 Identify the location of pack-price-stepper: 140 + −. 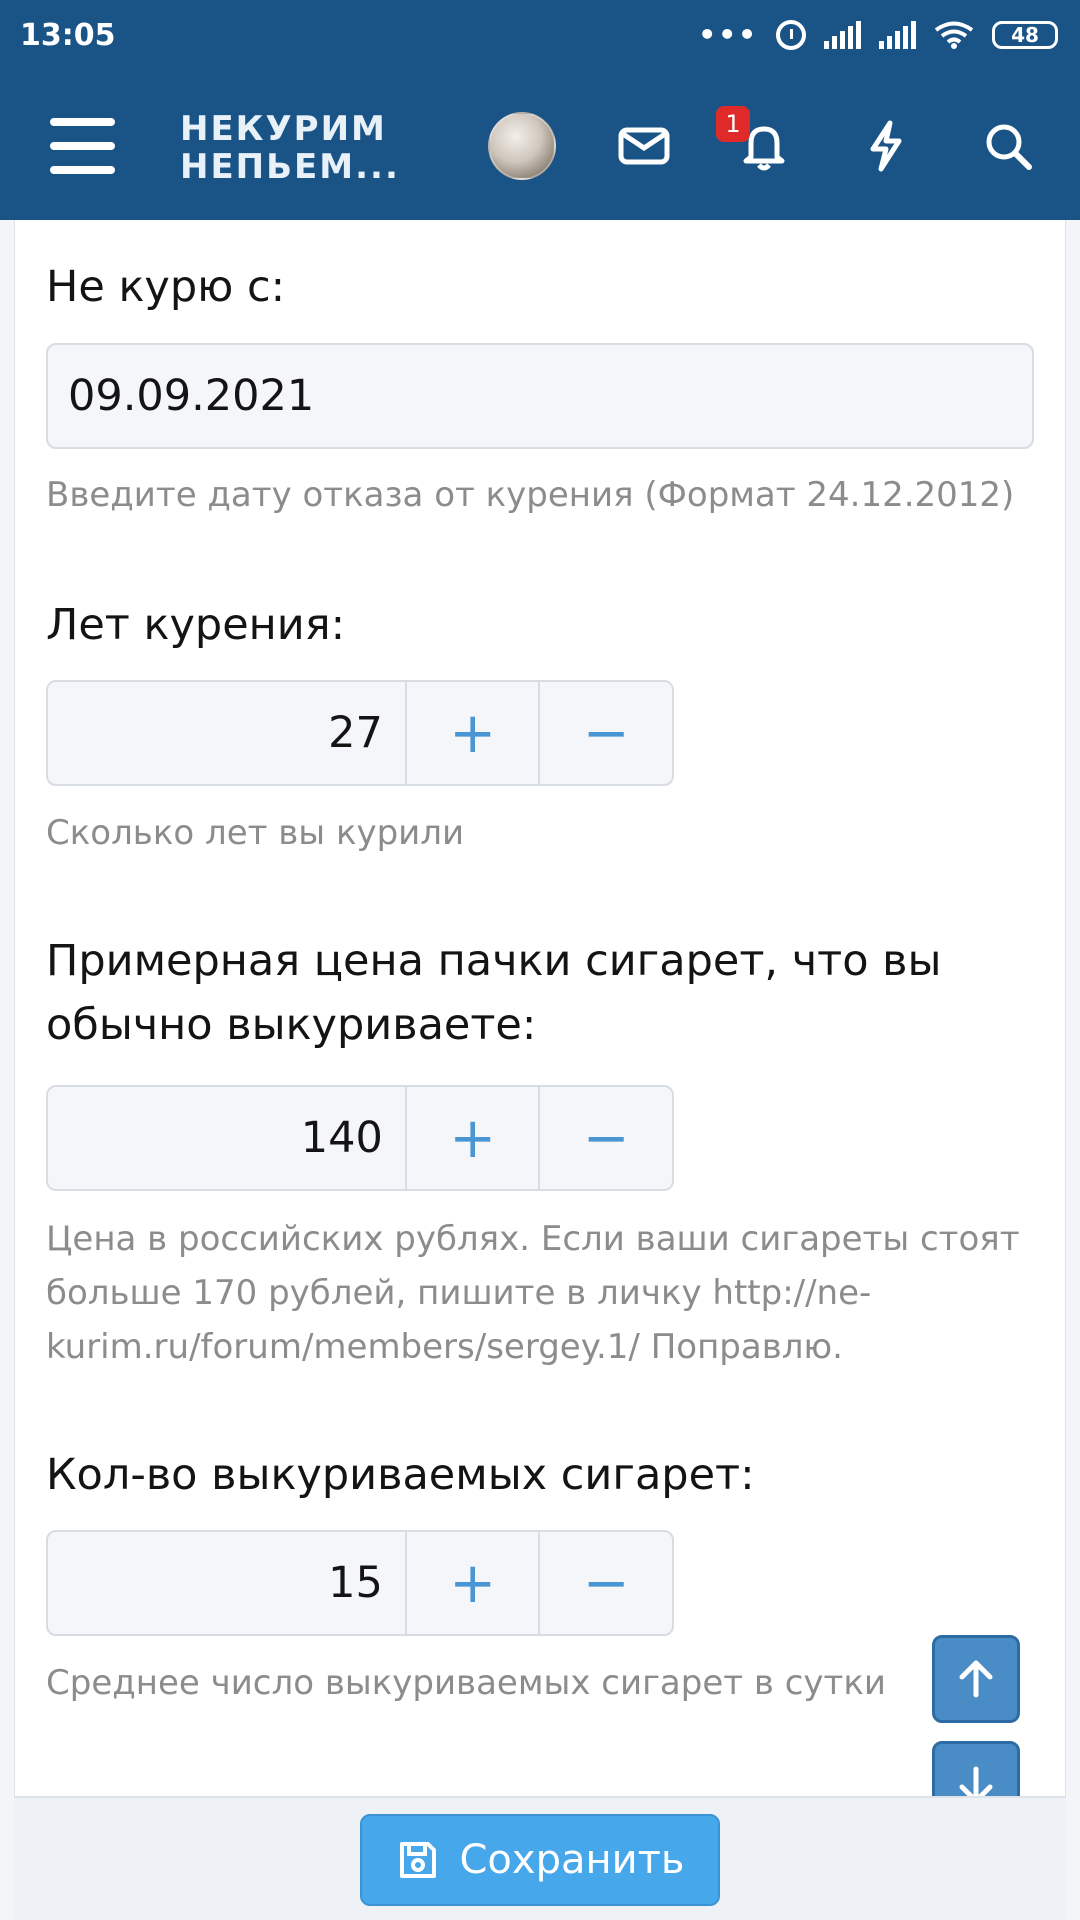
(360, 1138).